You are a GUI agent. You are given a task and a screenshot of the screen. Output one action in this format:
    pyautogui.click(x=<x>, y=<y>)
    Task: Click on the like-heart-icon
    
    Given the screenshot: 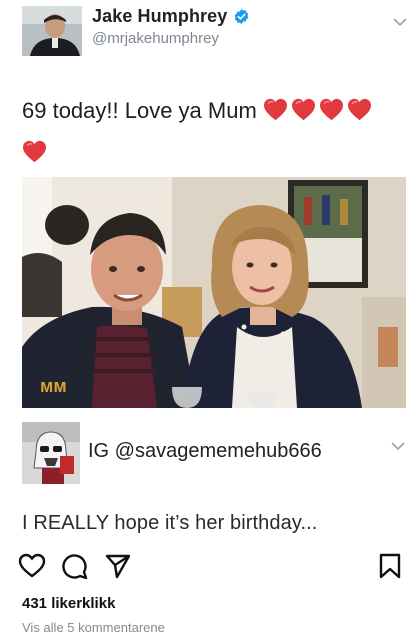 What is the action you would take?
    pyautogui.click(x=32, y=566)
    